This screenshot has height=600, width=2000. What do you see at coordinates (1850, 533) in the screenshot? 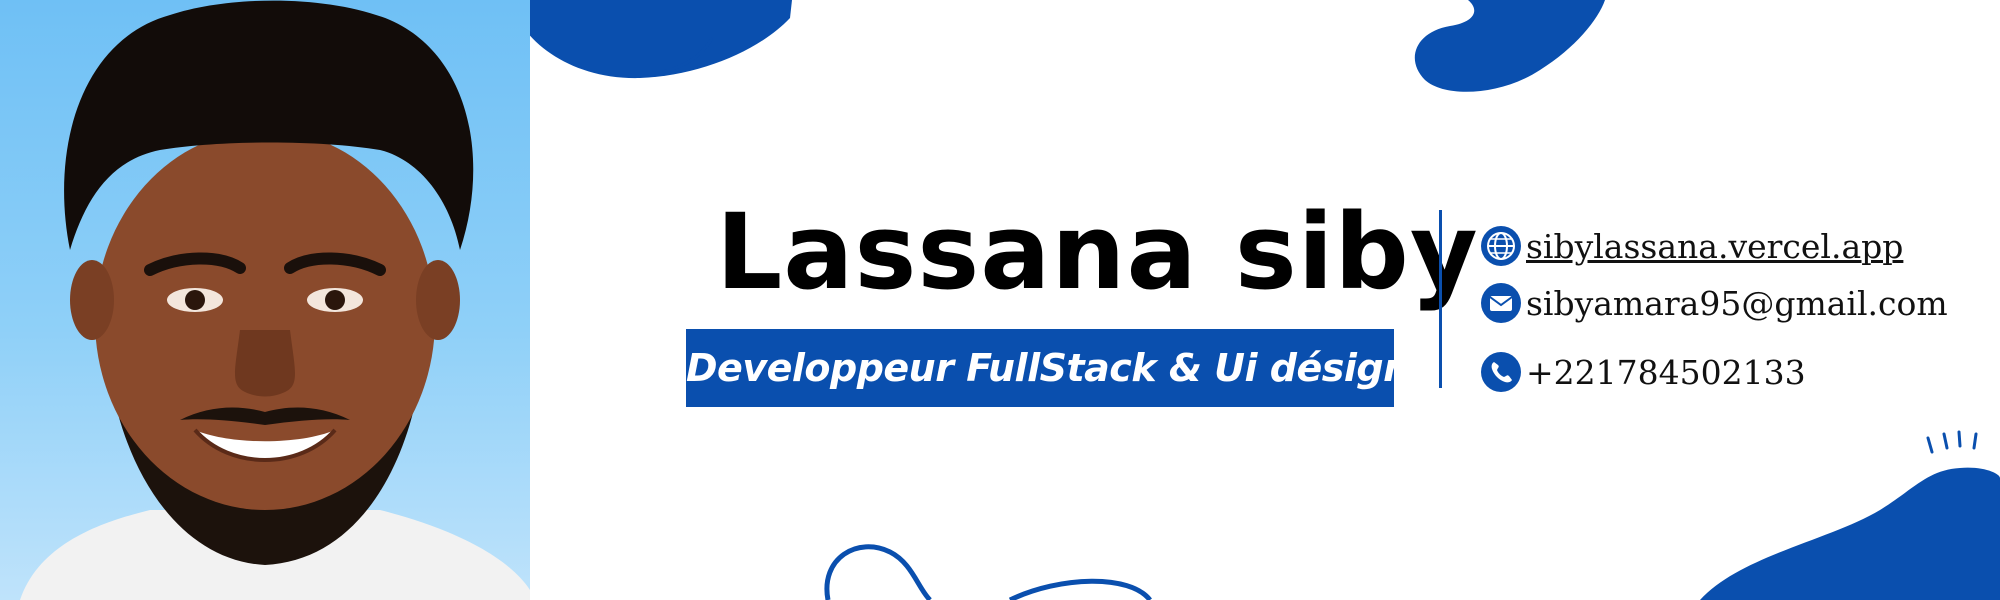
I see `bottom-right-blob` at bounding box center [1850, 533].